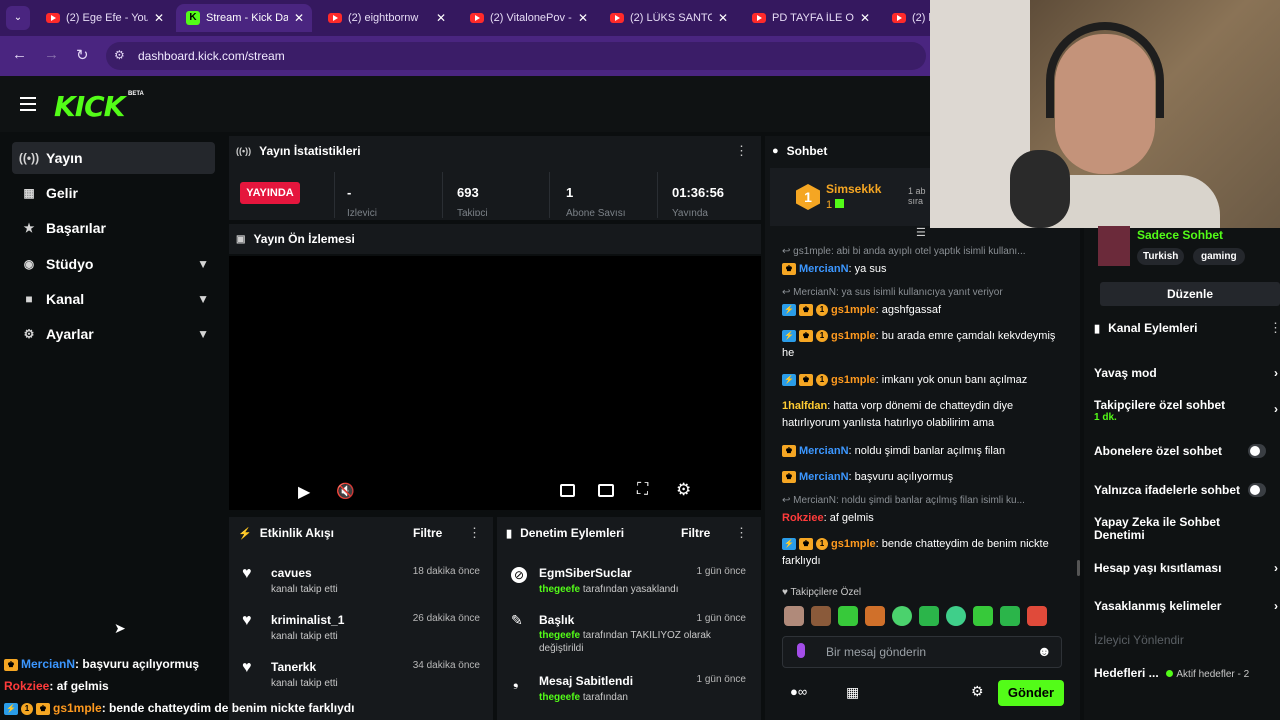 This screenshot has width=1280, height=720. Describe the element at coordinates (1078, 568) in the screenshot. I see `chat-scrollbar` at that location.